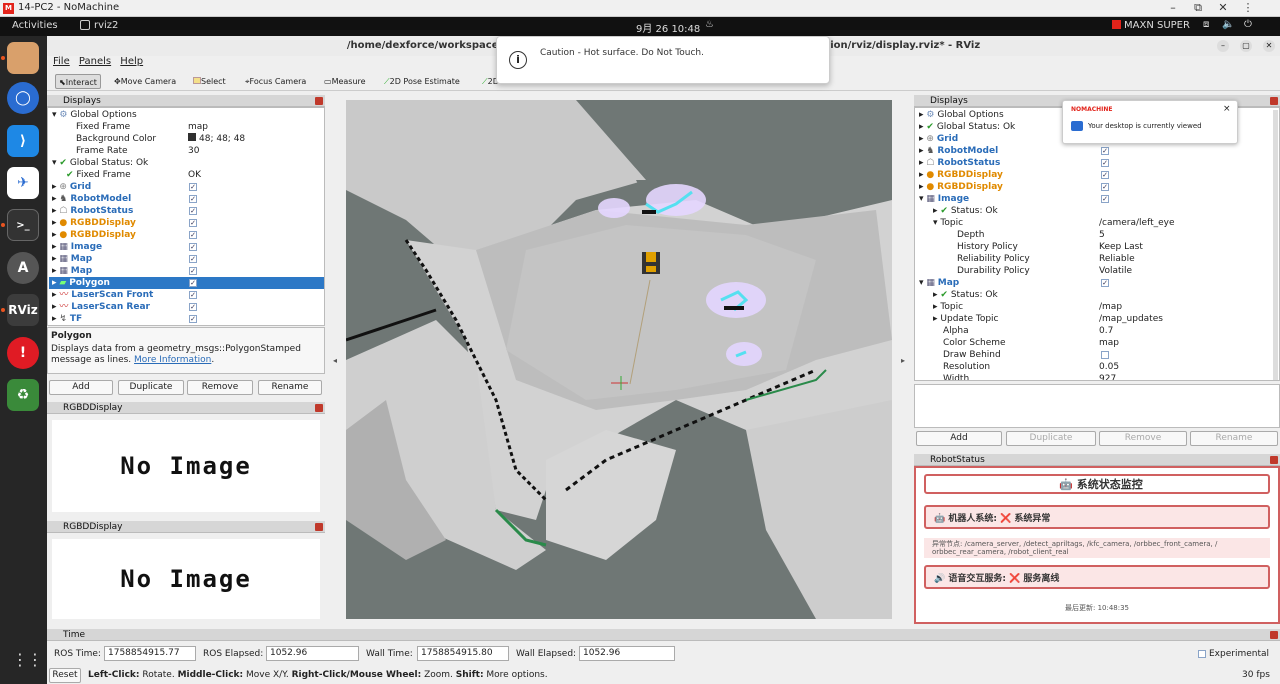  Describe the element at coordinates (1228, 24) in the screenshot. I see `volume-icon: 🔈` at that location.